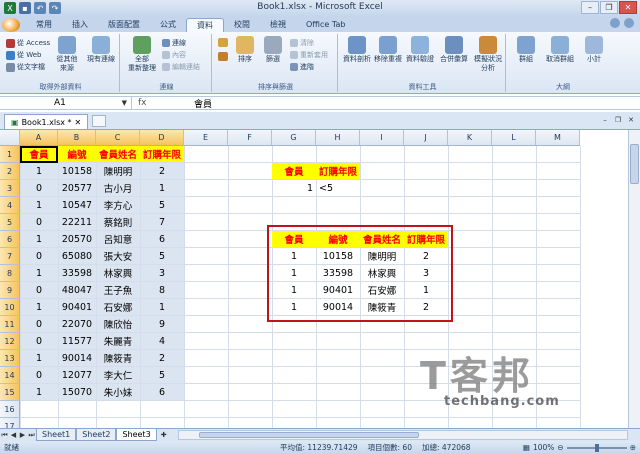 The width and height of the screenshot is (640, 454). Describe the element at coordinates (560, 447) in the screenshot. I see `zoom-out-icon: ⊖` at that location.